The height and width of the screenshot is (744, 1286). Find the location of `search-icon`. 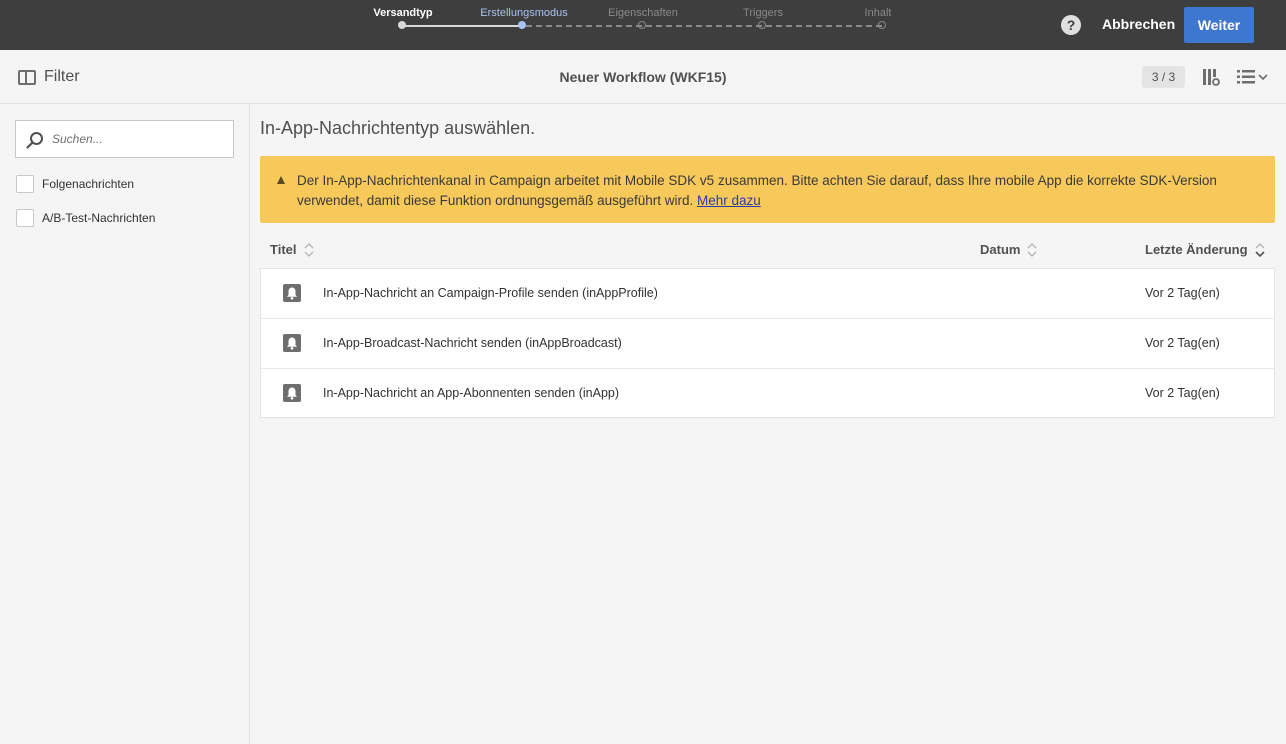

search-icon is located at coordinates (34, 140).